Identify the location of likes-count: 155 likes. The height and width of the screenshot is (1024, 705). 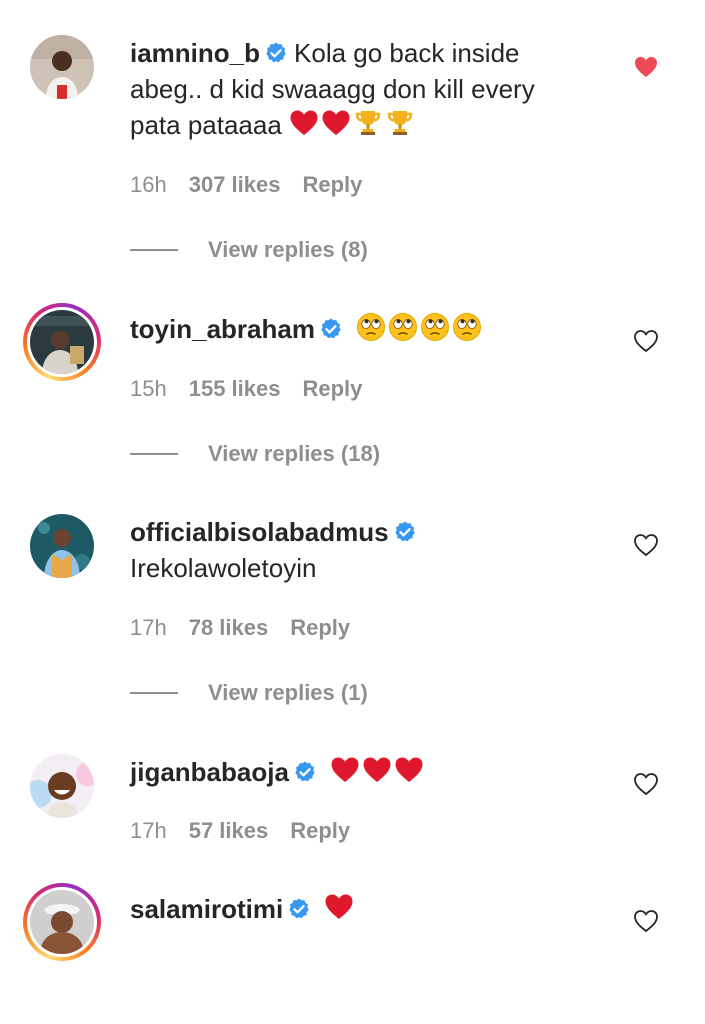
(235, 388).